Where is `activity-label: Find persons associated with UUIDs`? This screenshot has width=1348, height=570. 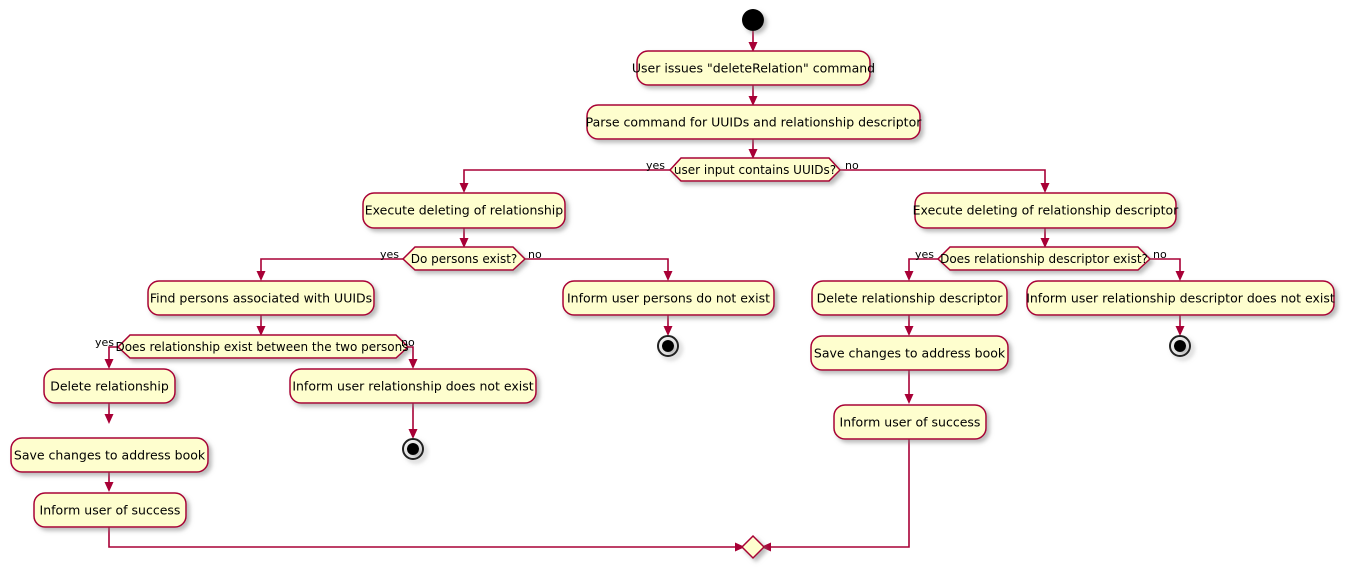
activity-label: Find persons associated with UUIDs is located at coordinates (261, 298).